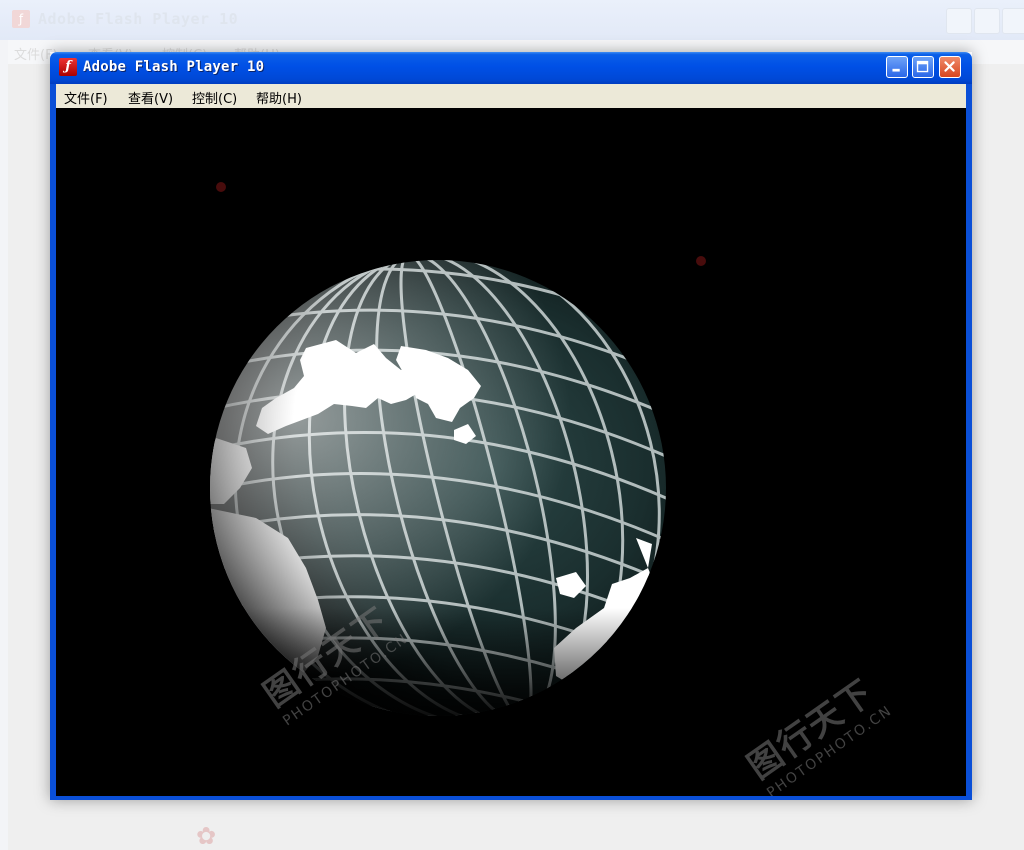  What do you see at coordinates (174, 67) in the screenshot?
I see `window-title: Adobe Flash Player 10` at bounding box center [174, 67].